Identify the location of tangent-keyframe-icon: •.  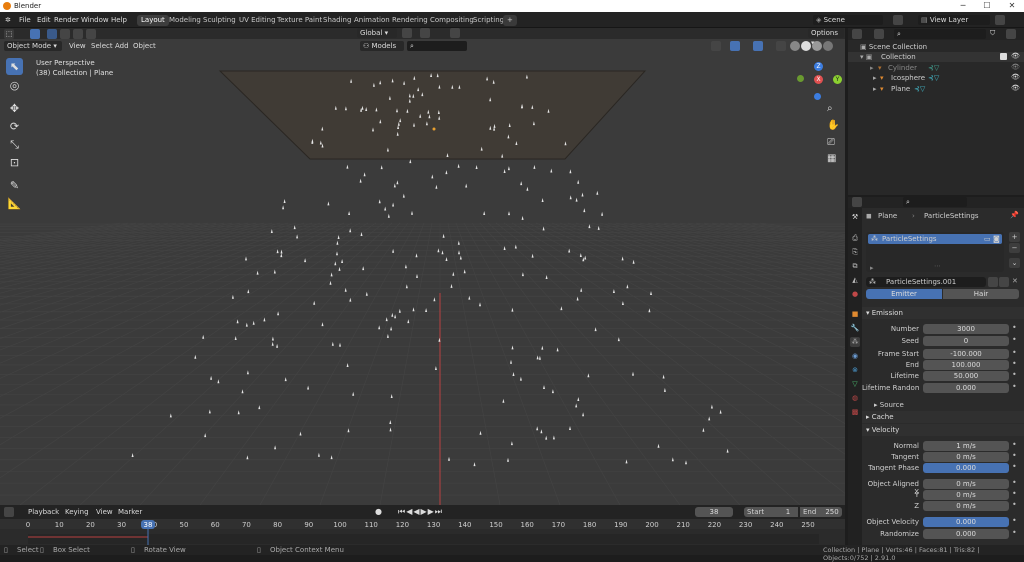
(1014, 455).